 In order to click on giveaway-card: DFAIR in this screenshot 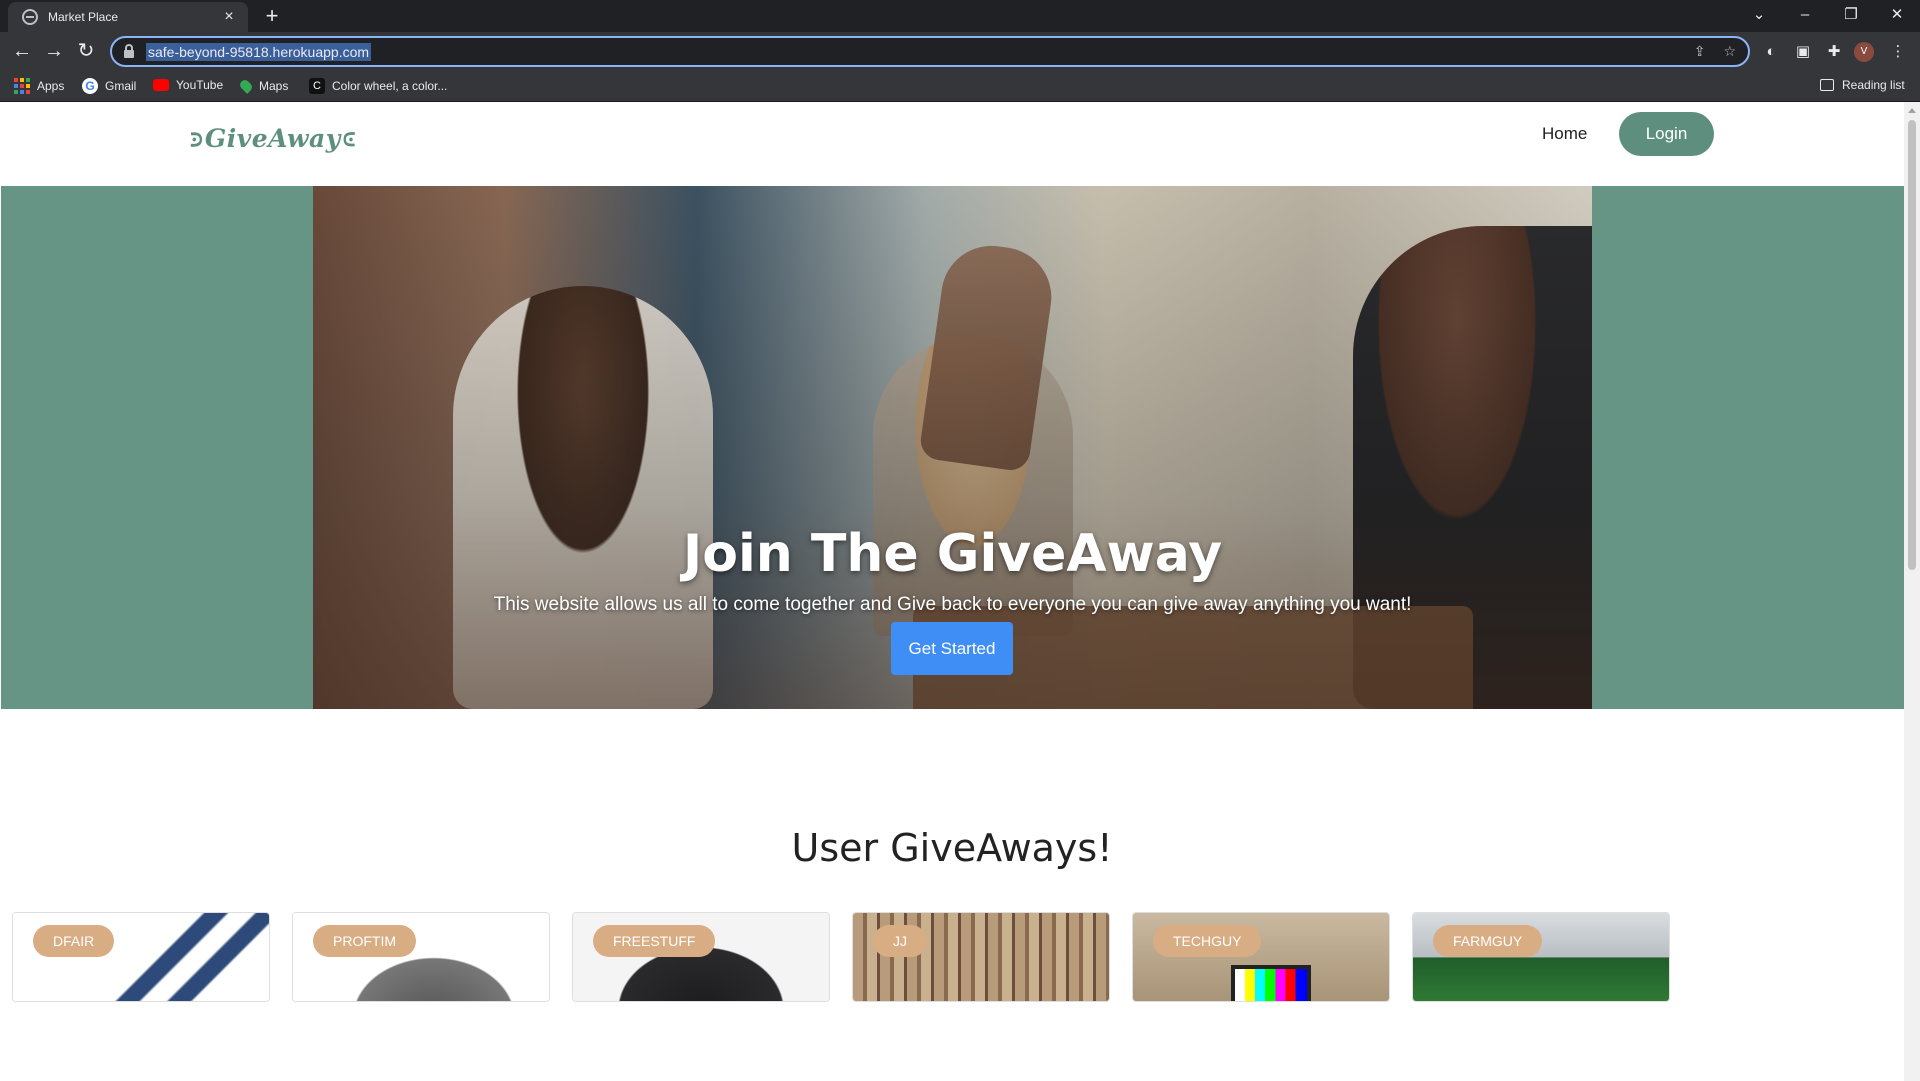, I will do `click(141, 957)`.